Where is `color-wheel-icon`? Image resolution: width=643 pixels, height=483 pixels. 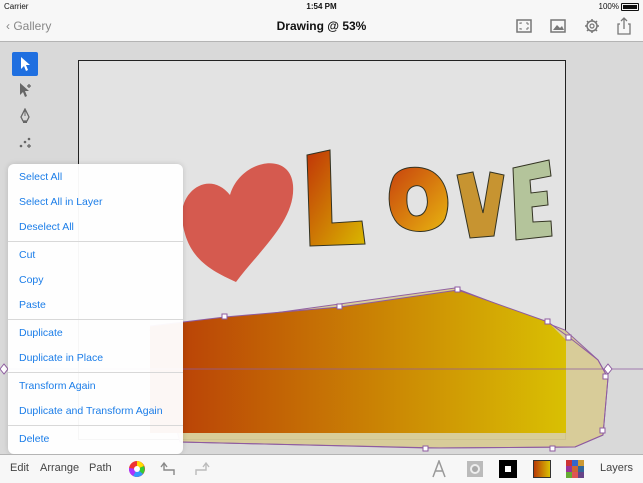 color-wheel-icon is located at coordinates (137, 469).